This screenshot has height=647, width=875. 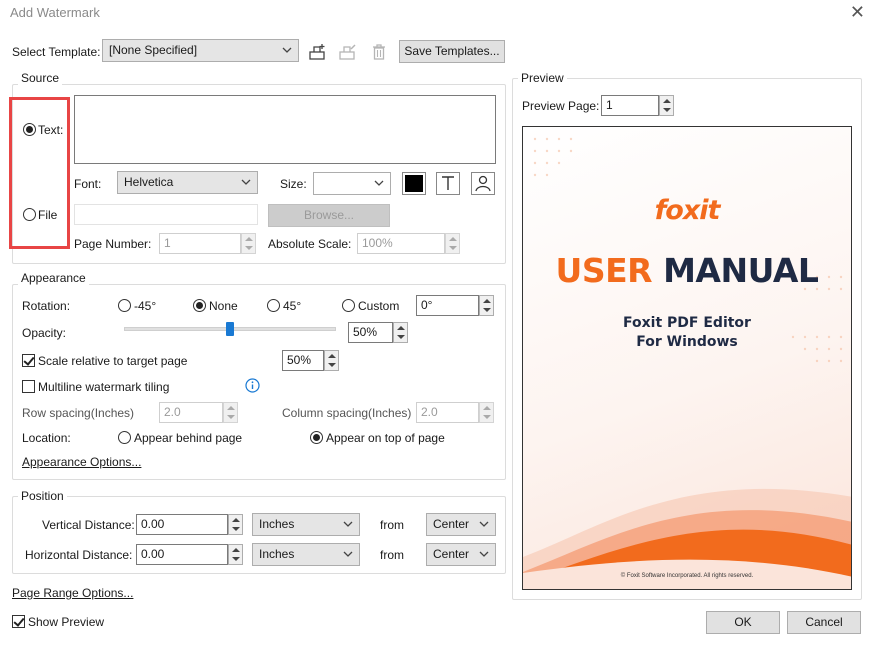 I want to click on horizontal-from-select: Center, so click(x=461, y=554).